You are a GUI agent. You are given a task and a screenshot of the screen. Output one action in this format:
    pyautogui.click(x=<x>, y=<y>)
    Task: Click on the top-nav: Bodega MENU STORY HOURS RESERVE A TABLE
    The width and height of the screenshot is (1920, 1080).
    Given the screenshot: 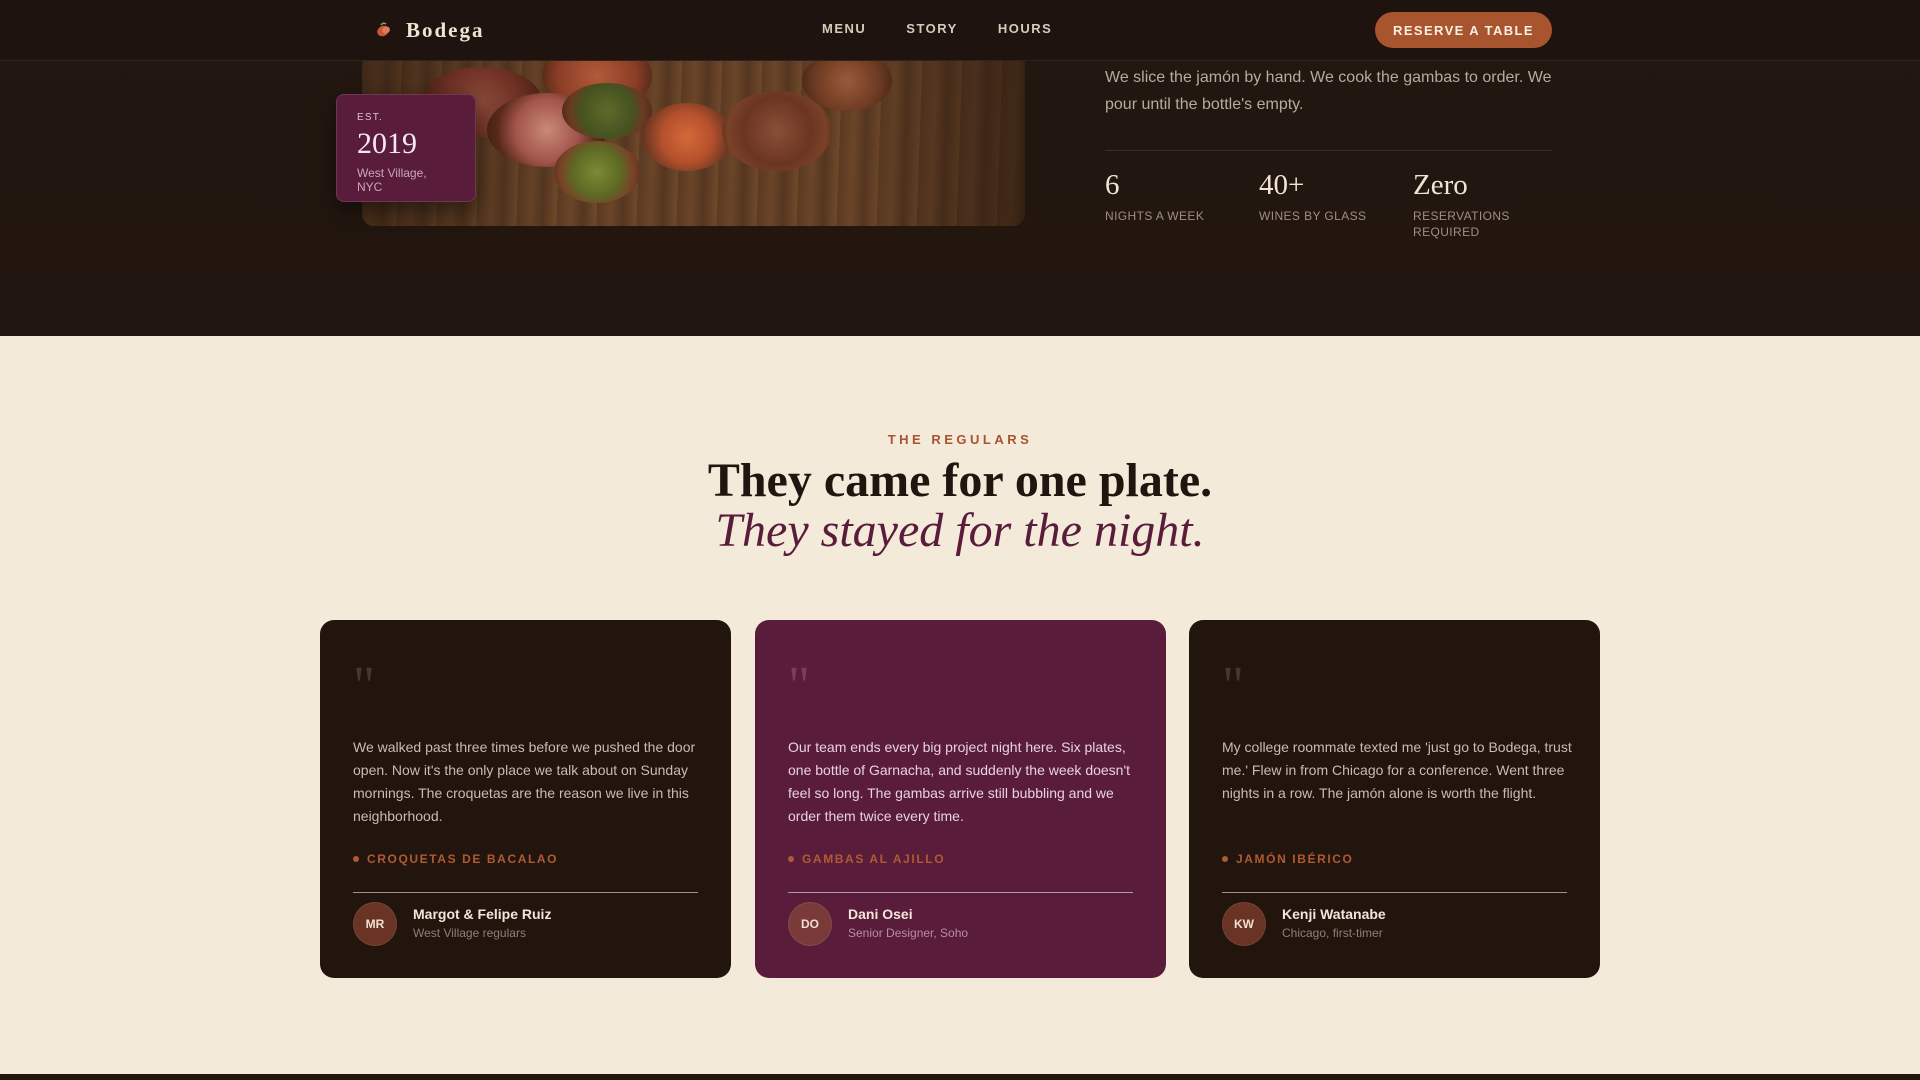 What is the action you would take?
    pyautogui.click(x=960, y=30)
    